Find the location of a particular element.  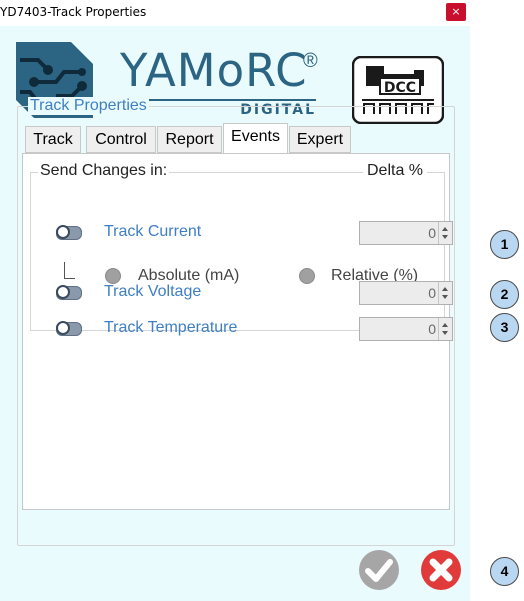

track-temperature-toggle is located at coordinates (69, 328).